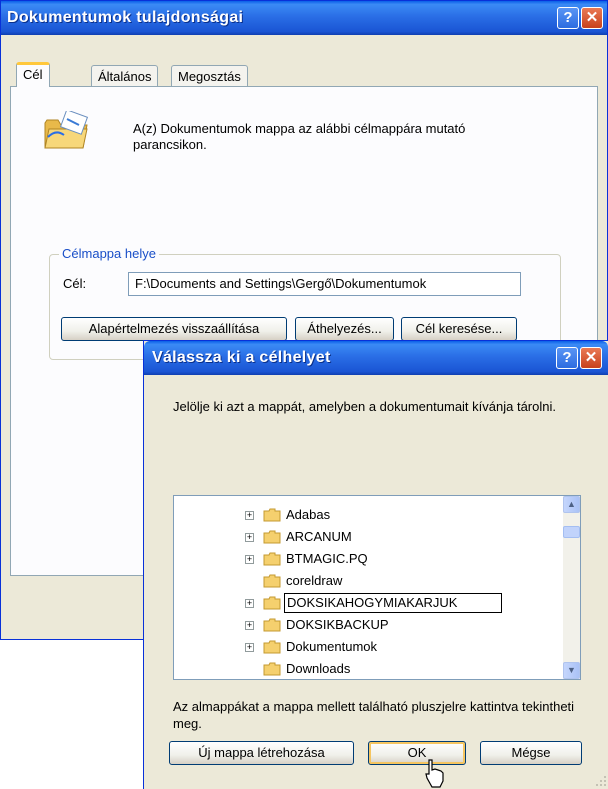 The height and width of the screenshot is (789, 608). What do you see at coordinates (209, 76) in the screenshot?
I see `tab-megosztas: Megosztás` at bounding box center [209, 76].